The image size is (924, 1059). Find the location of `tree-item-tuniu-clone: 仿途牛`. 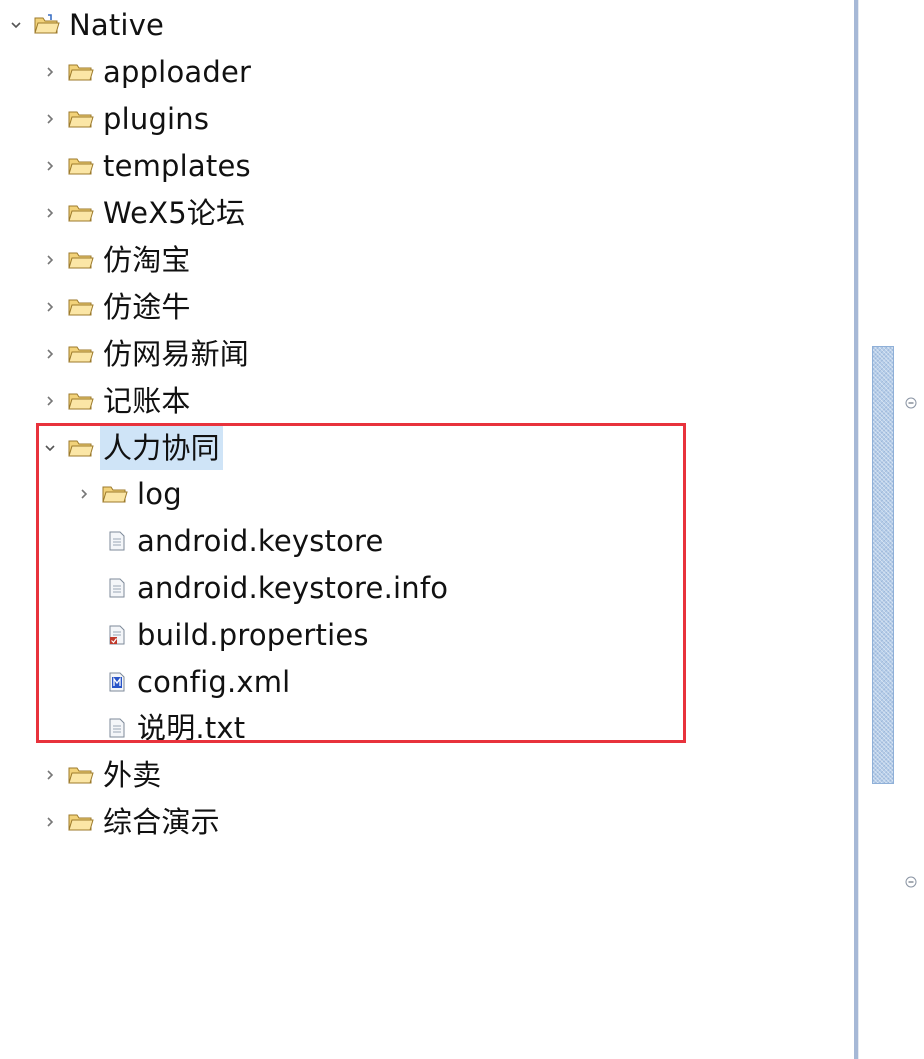

tree-item-tuniu-clone: 仿途牛 is located at coordinates (117, 307).